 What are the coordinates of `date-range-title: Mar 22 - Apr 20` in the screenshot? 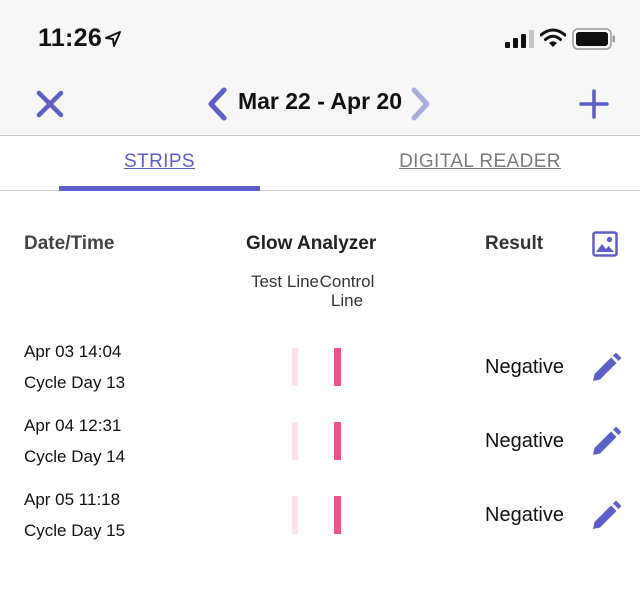 It's located at (320, 101).